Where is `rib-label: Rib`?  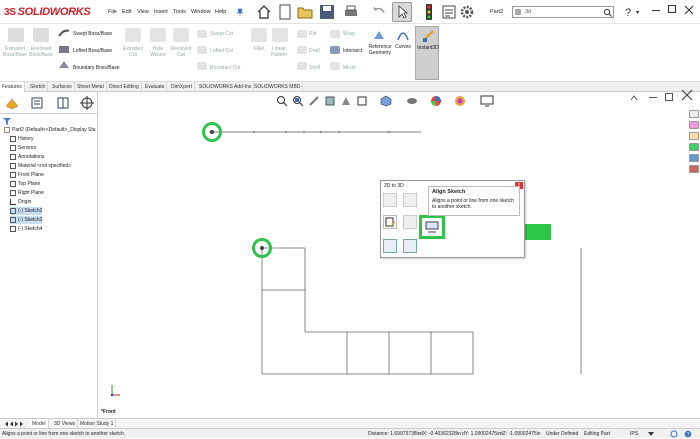 rib-label: Rib is located at coordinates (313, 34).